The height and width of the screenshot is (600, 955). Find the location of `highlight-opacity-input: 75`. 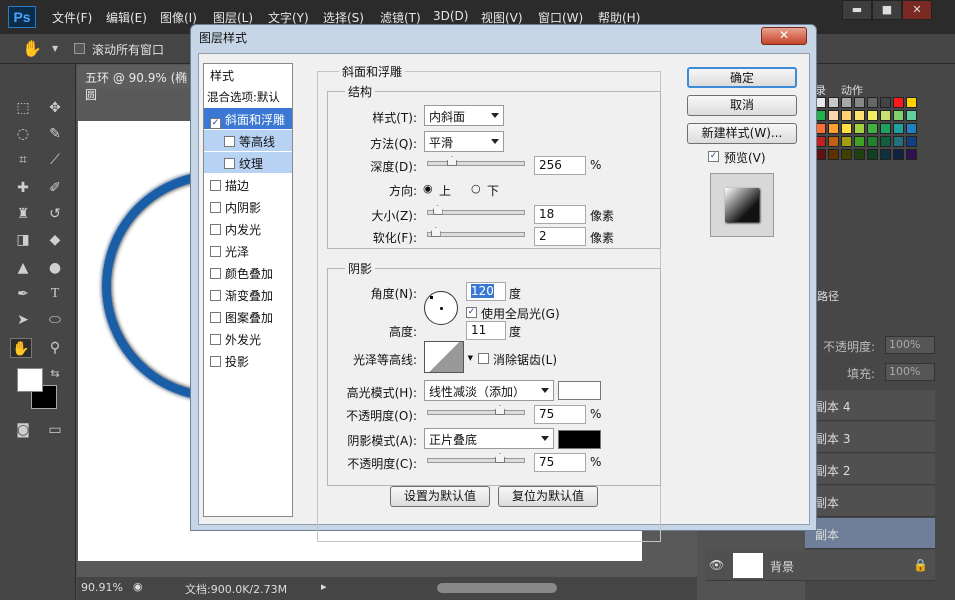

highlight-opacity-input: 75 is located at coordinates (560, 414).